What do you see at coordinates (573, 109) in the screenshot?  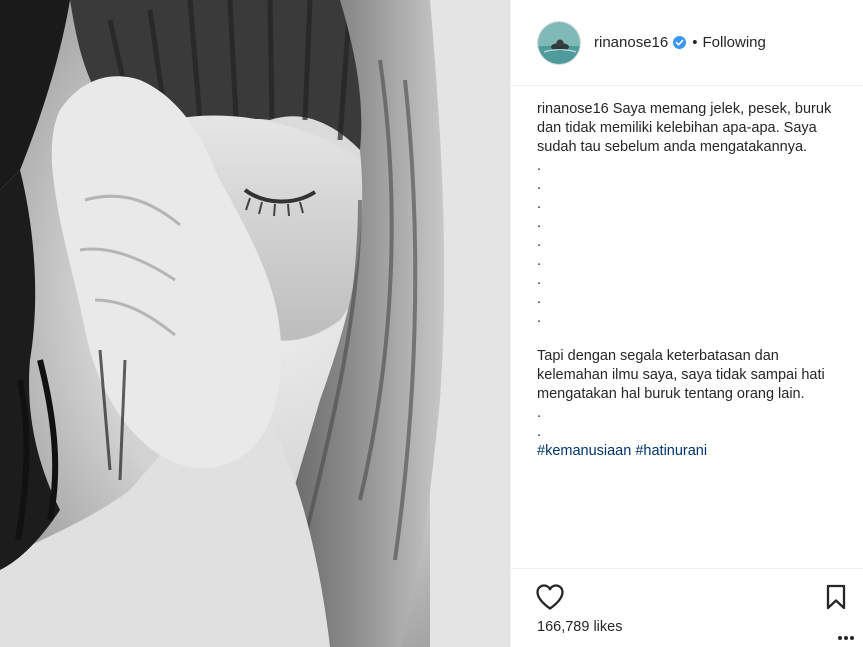 I see `caption-username-link: rinanose16` at bounding box center [573, 109].